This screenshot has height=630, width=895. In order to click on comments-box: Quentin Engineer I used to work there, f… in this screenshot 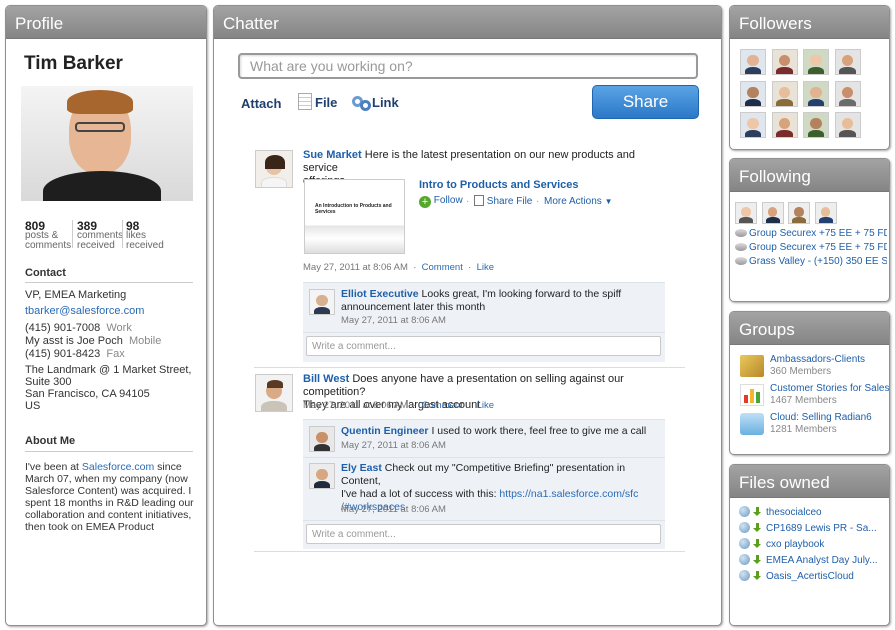, I will do `click(484, 484)`.